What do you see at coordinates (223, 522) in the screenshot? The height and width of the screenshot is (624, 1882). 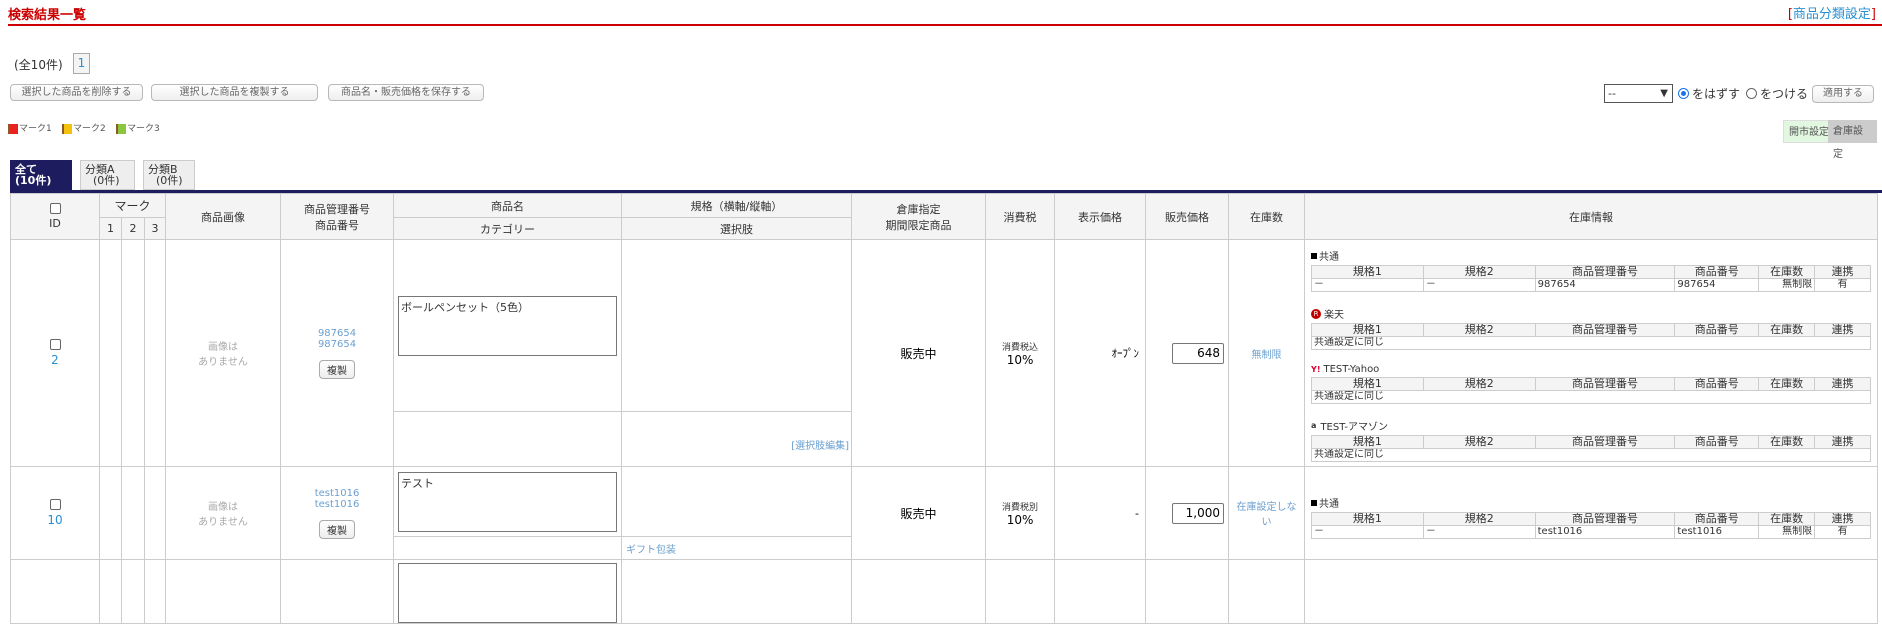 I see `no-image-text: ありません` at bounding box center [223, 522].